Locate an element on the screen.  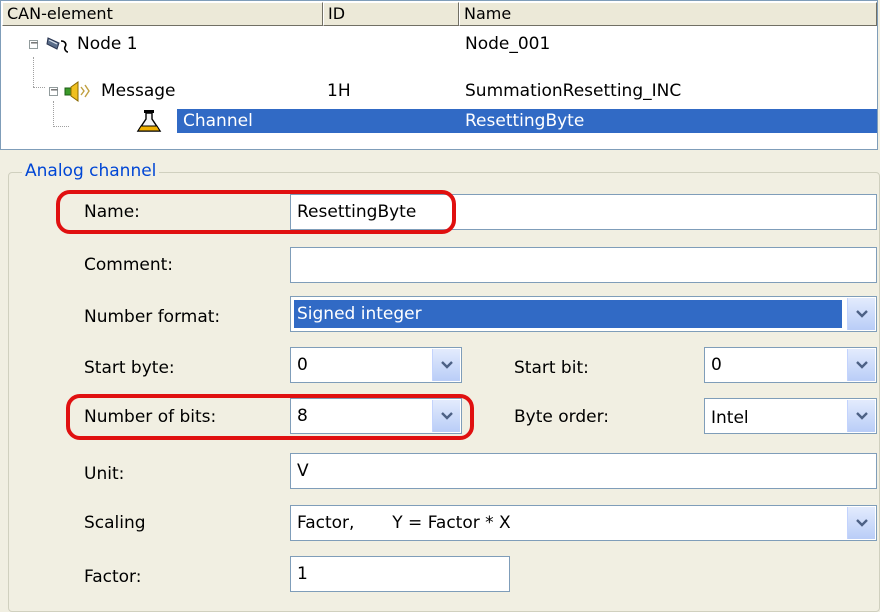
collapse-message-icon: − is located at coordinates (53, 91).